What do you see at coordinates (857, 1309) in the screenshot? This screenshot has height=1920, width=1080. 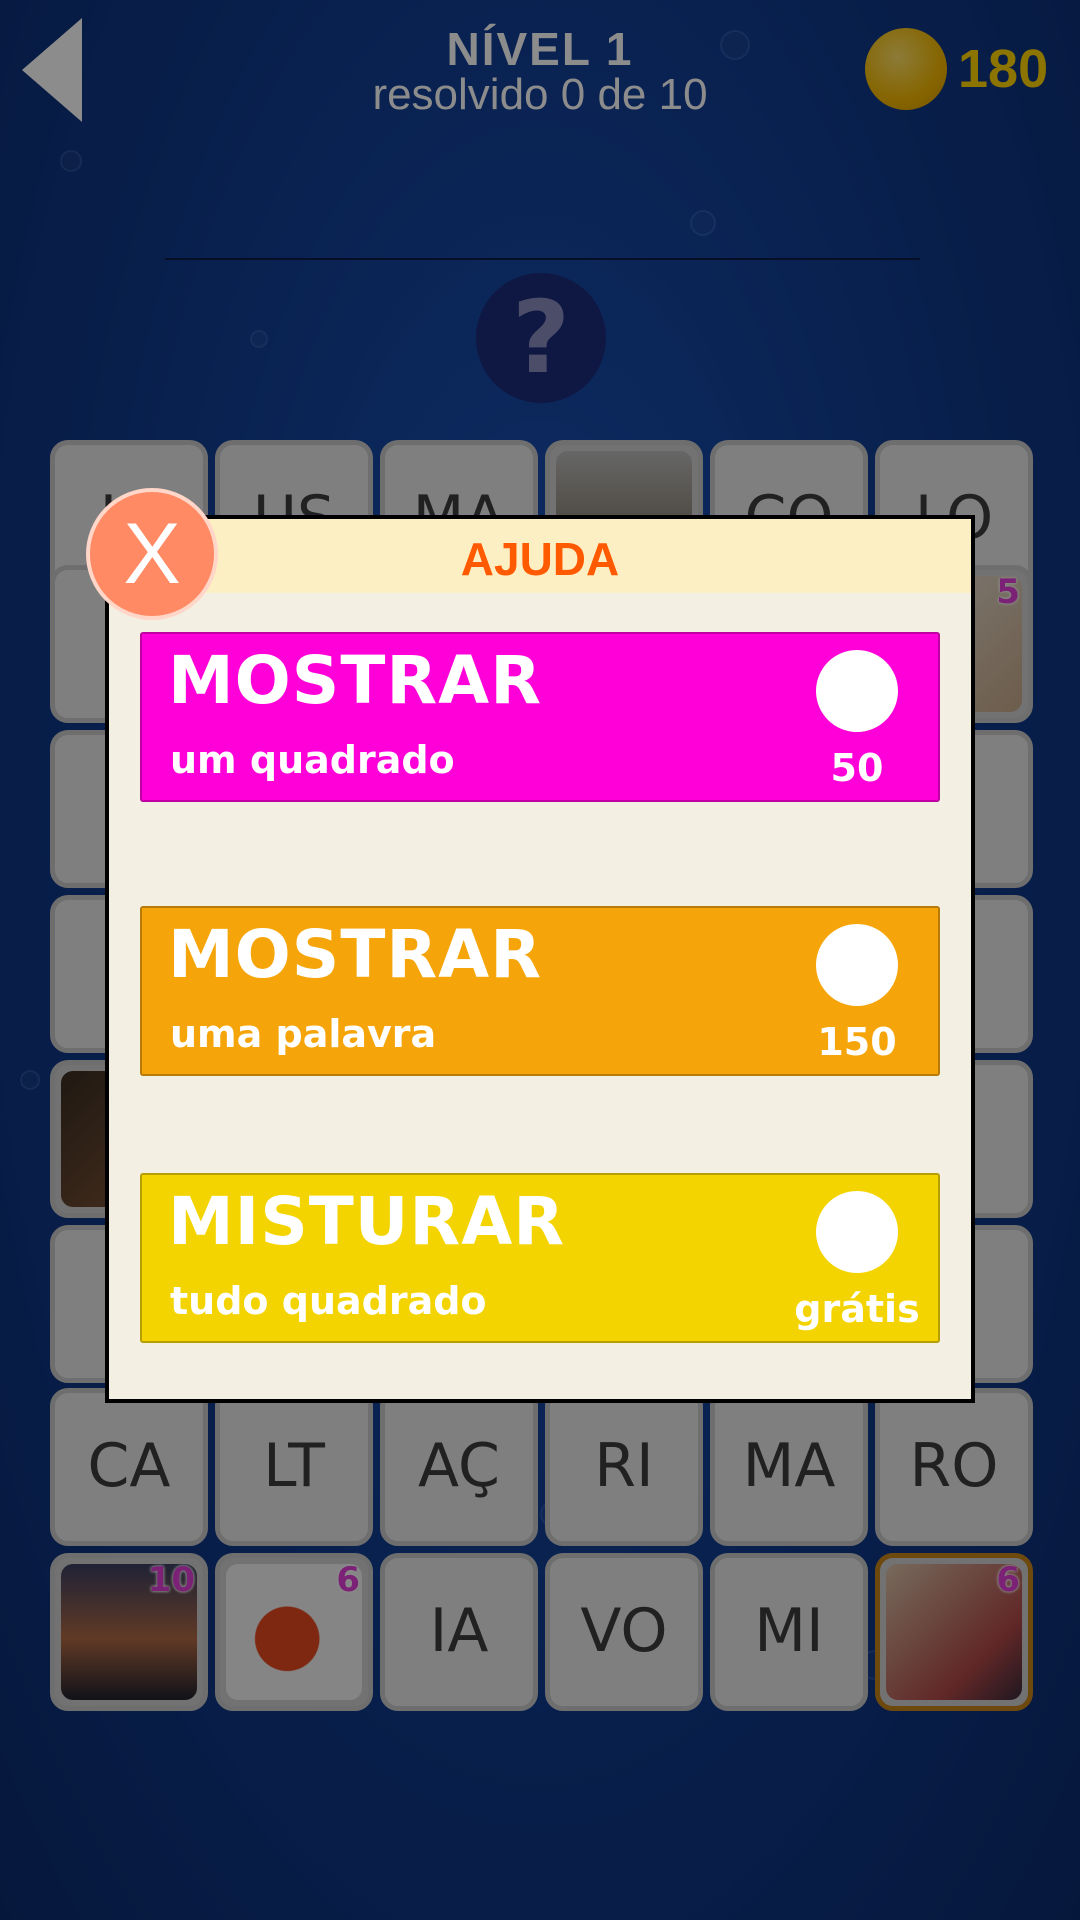 I see `option-price: grátis` at bounding box center [857, 1309].